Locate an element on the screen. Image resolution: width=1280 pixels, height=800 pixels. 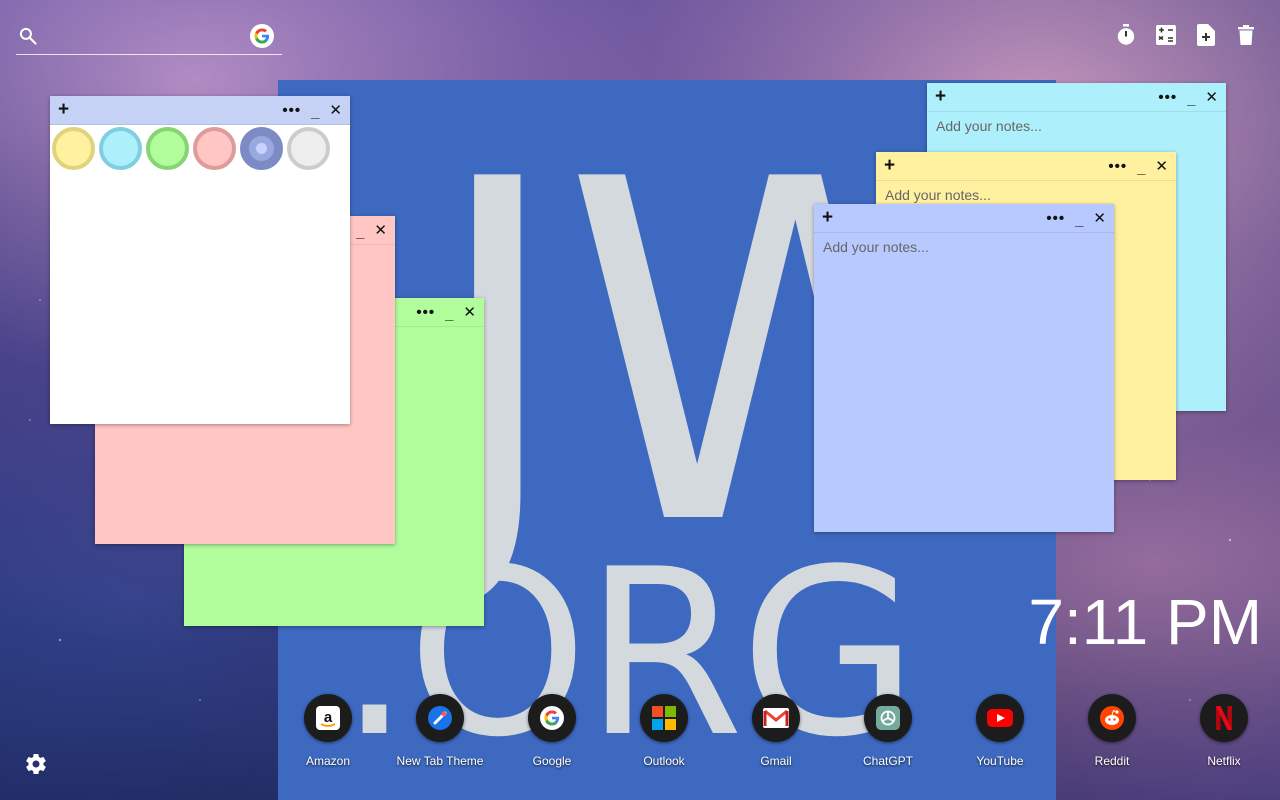
calculator-button is located at coordinates (1166, 35).